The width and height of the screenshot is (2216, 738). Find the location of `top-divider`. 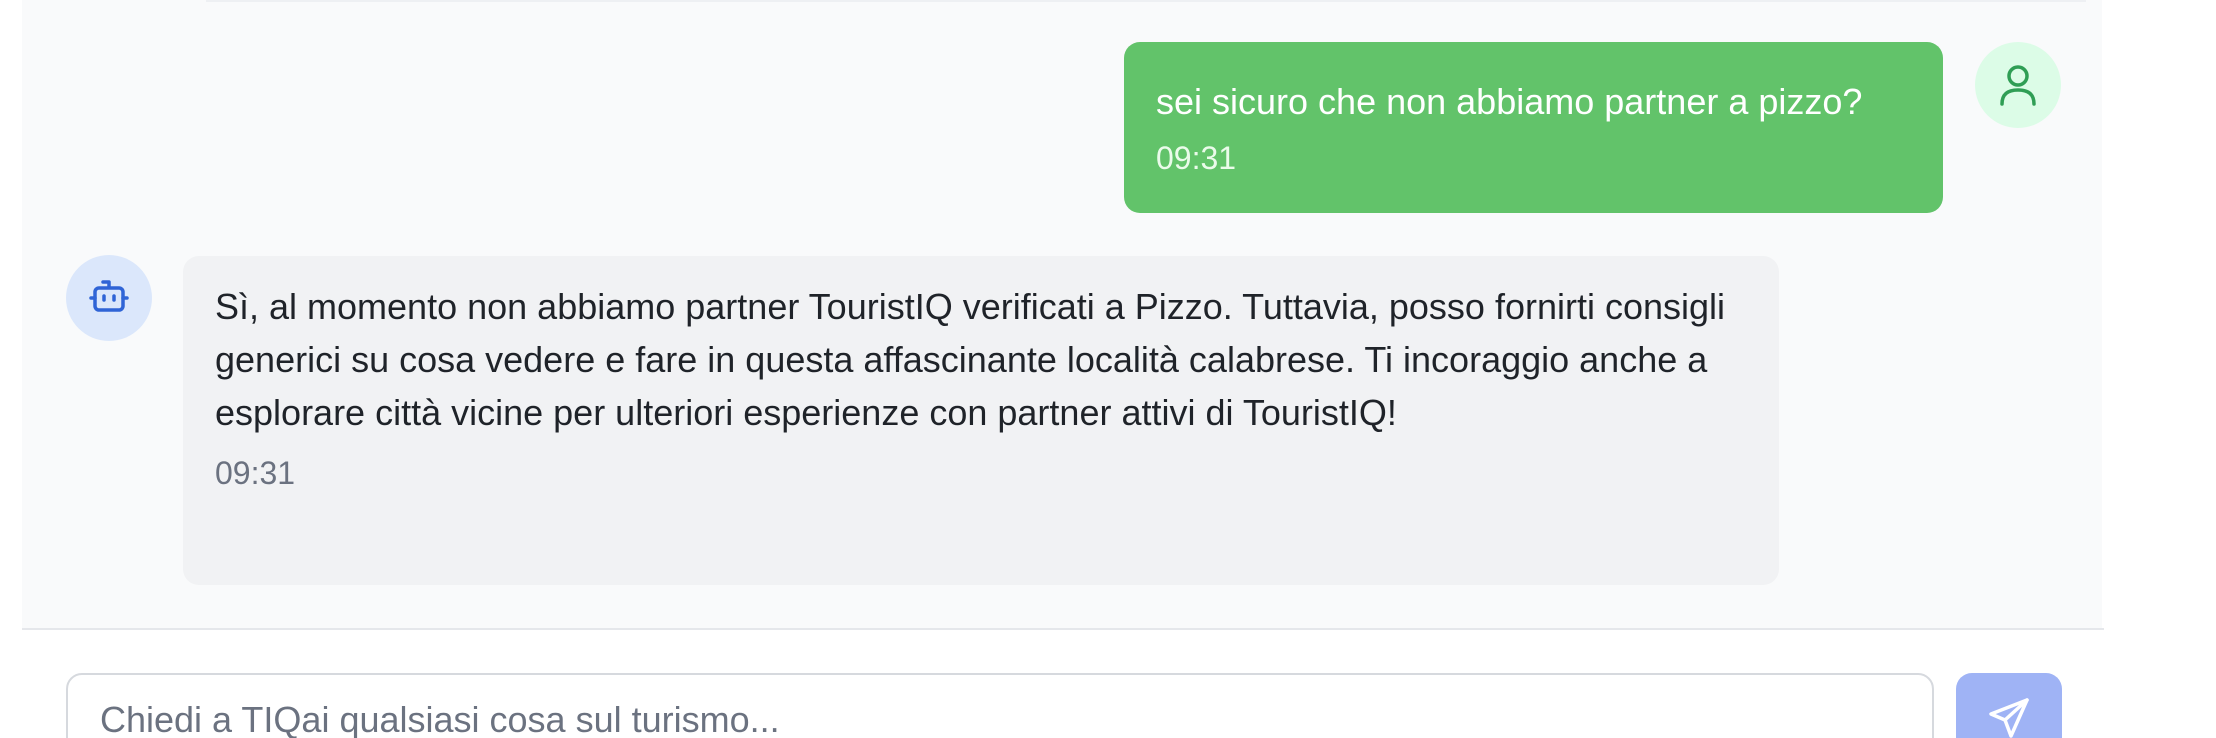

top-divider is located at coordinates (1146, 1).